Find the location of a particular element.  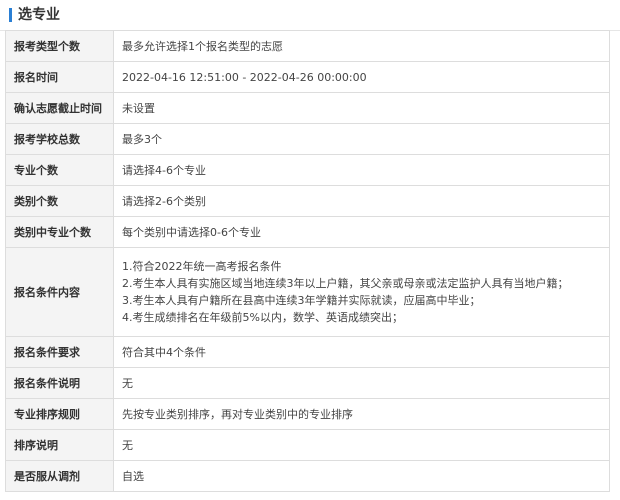

row-value: 先按专业类别排序，再对专业类别中的专业排序 is located at coordinates (361, 414).